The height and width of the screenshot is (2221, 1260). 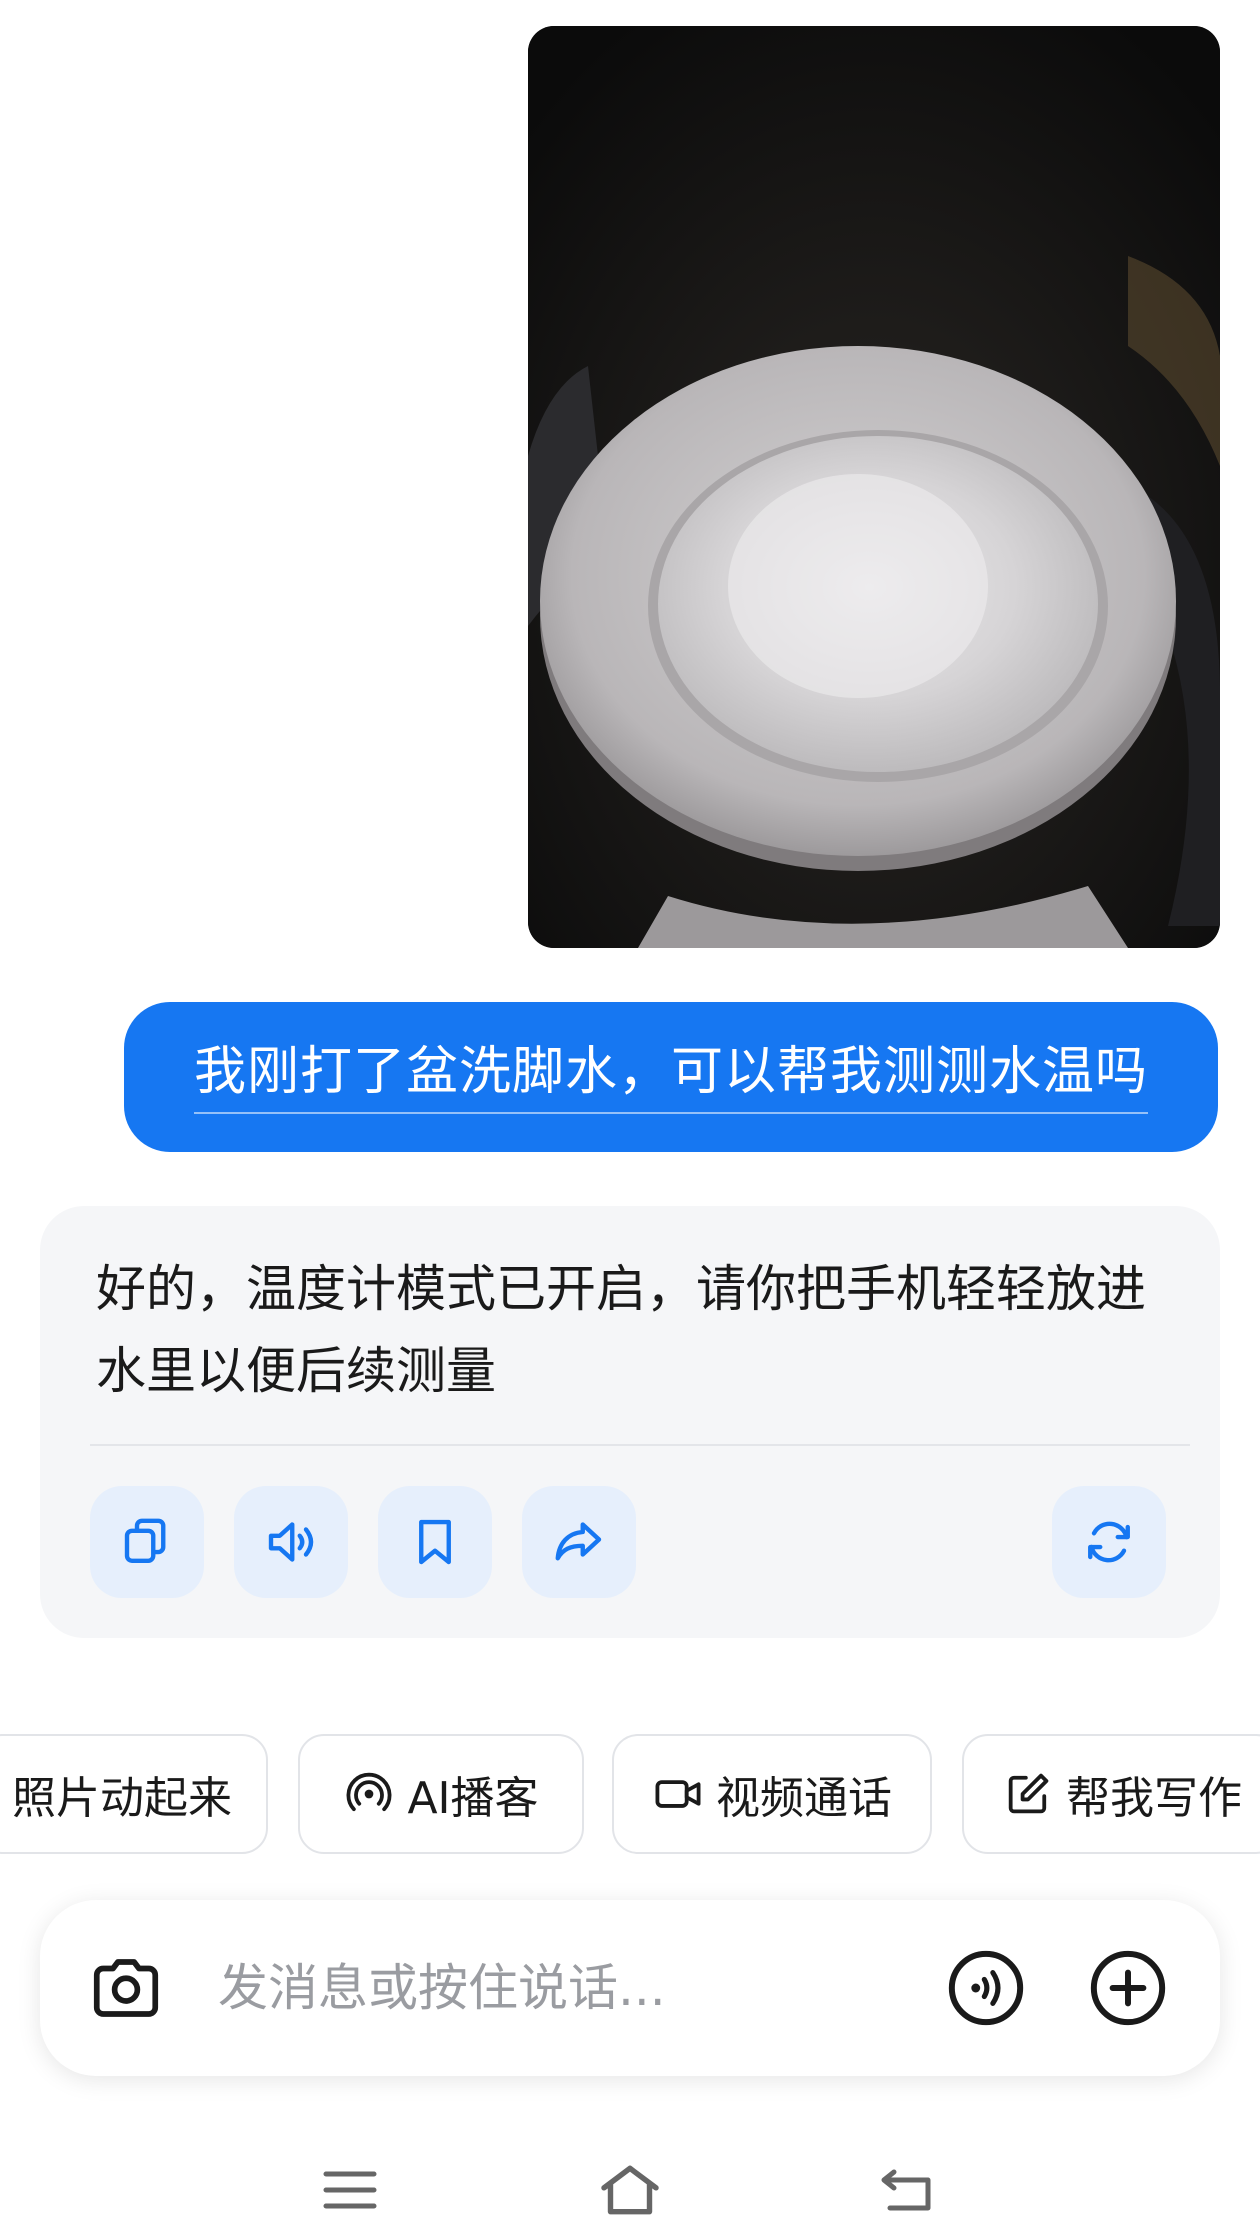 I want to click on suggestion-chip-animate-photo: 照片动起来, so click(x=134, y=1794).